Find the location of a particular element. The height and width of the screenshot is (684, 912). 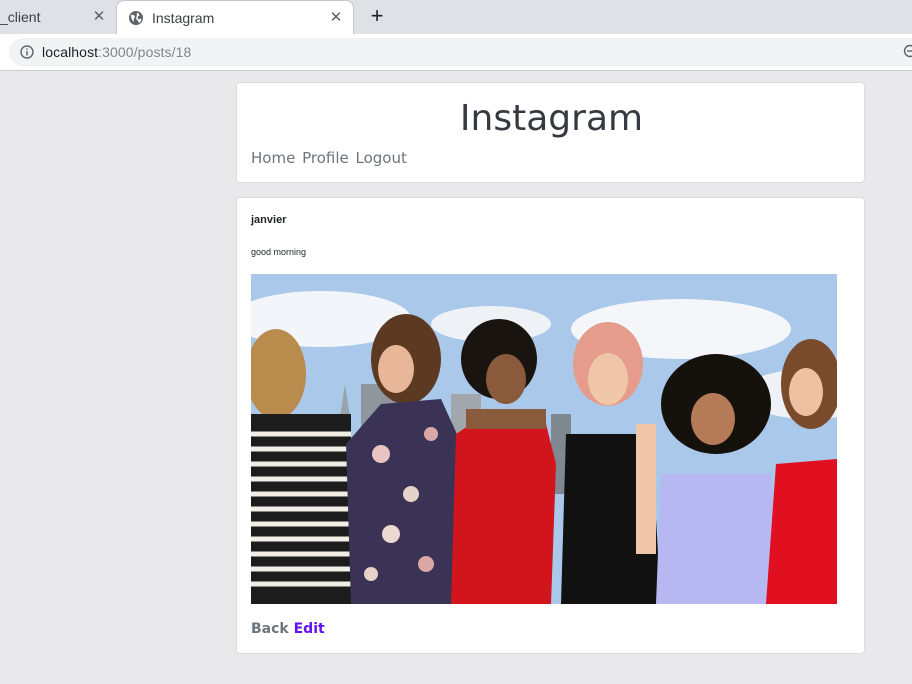

address-bar: localhost:3000/posts/18 is located at coordinates (460, 52).